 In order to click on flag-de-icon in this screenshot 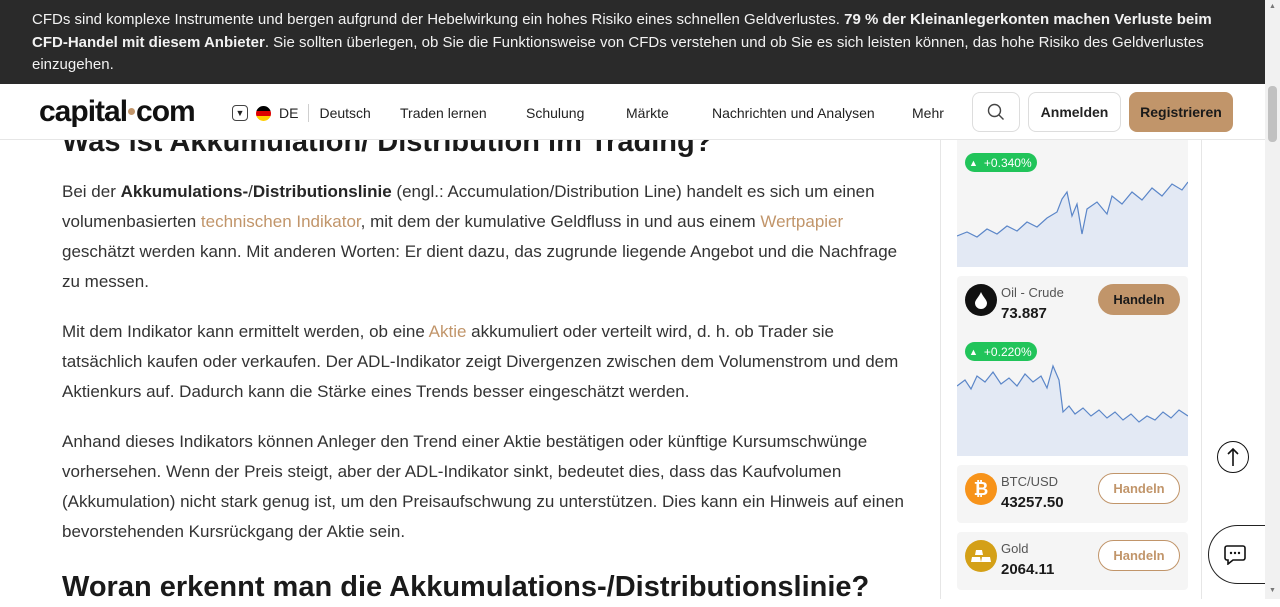, I will do `click(263, 113)`.